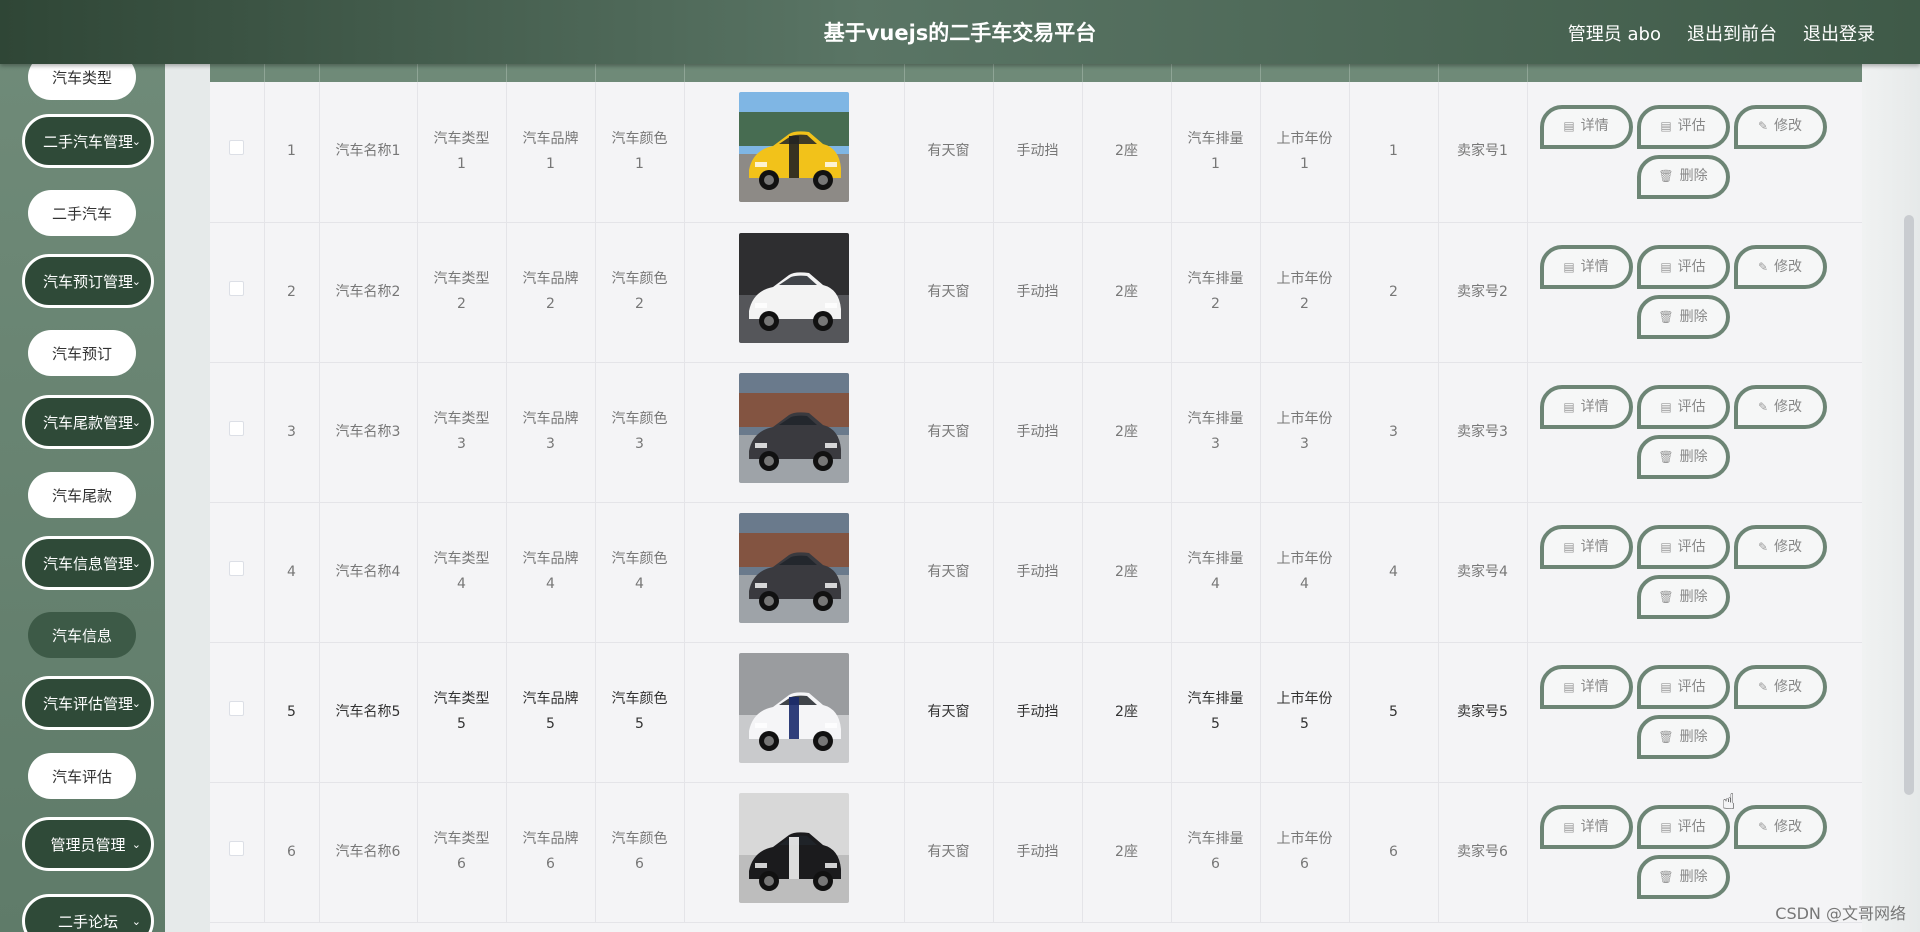 The image size is (1920, 932). Describe the element at coordinates (368, 571) in the screenshot. I see `cell-text: 汽车名称4` at that location.